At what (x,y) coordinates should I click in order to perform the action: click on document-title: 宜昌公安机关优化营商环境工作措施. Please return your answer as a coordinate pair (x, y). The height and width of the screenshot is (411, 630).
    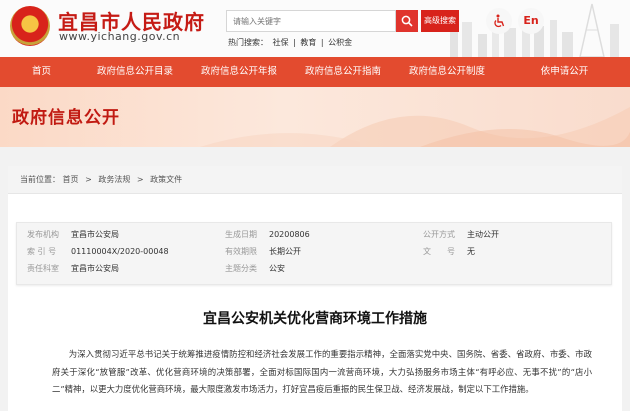
    Looking at the image, I should click on (315, 319).